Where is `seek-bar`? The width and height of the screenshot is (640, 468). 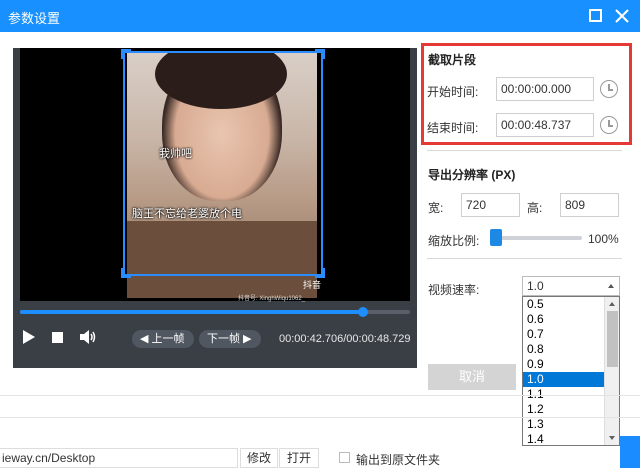 seek-bar is located at coordinates (215, 312).